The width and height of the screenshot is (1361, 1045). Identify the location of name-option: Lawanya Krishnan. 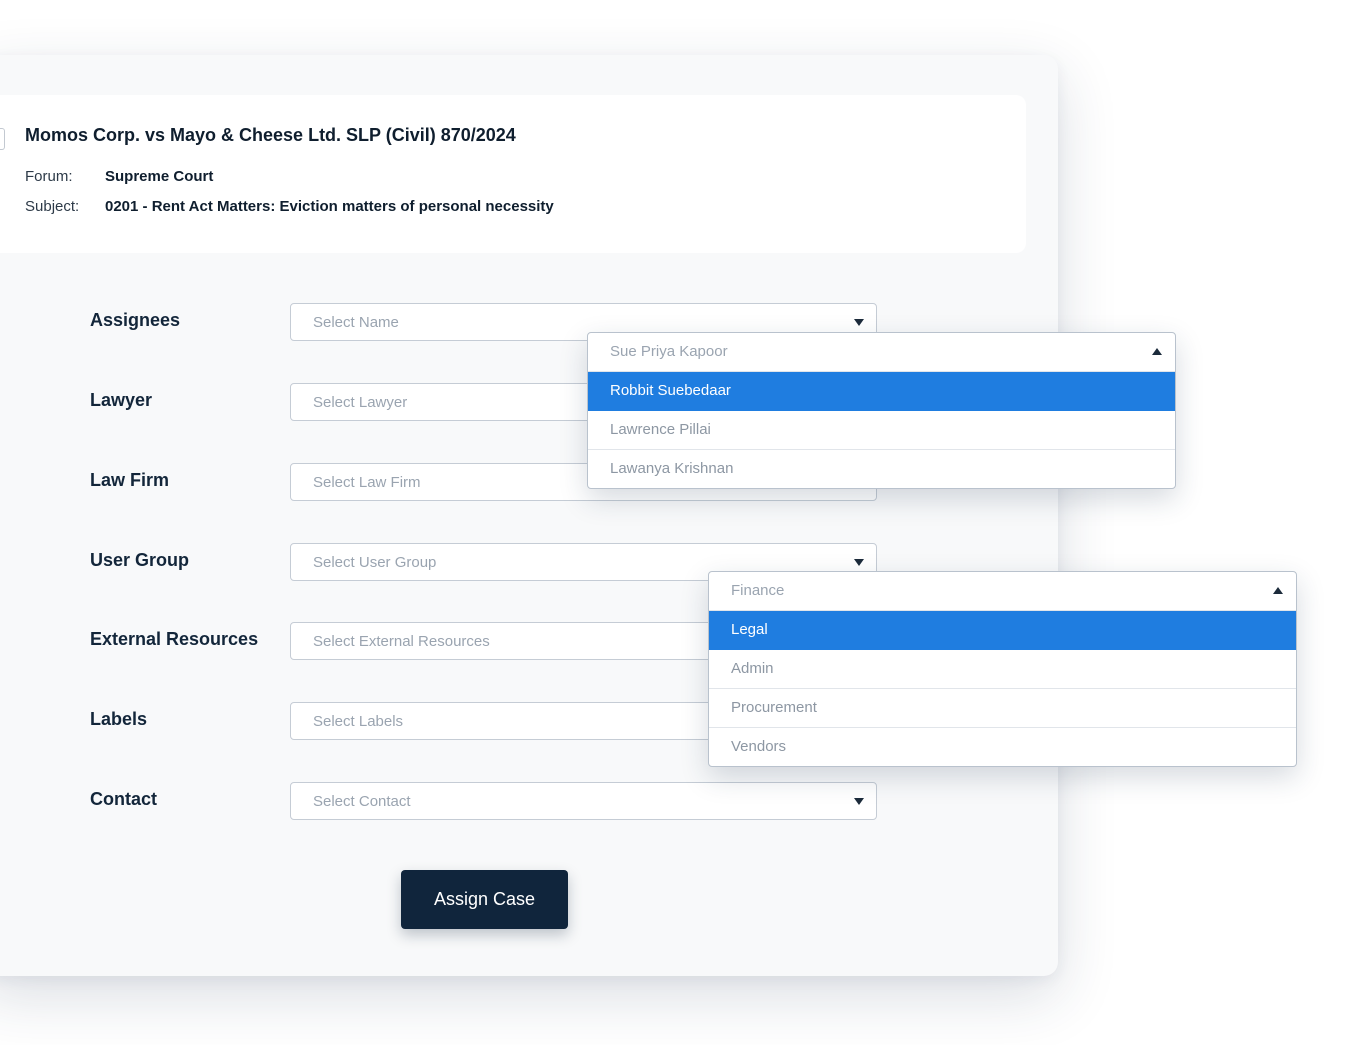
(881, 469).